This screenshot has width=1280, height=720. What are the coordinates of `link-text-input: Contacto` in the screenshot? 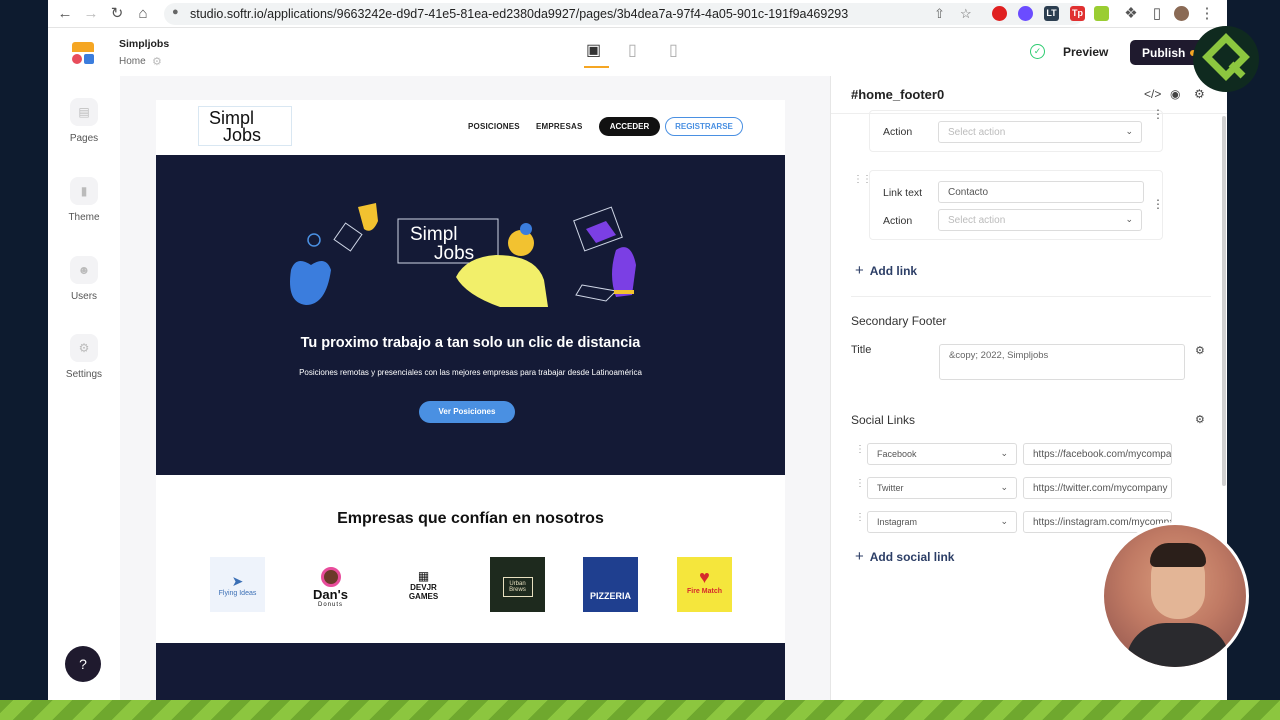 It's located at (1041, 192).